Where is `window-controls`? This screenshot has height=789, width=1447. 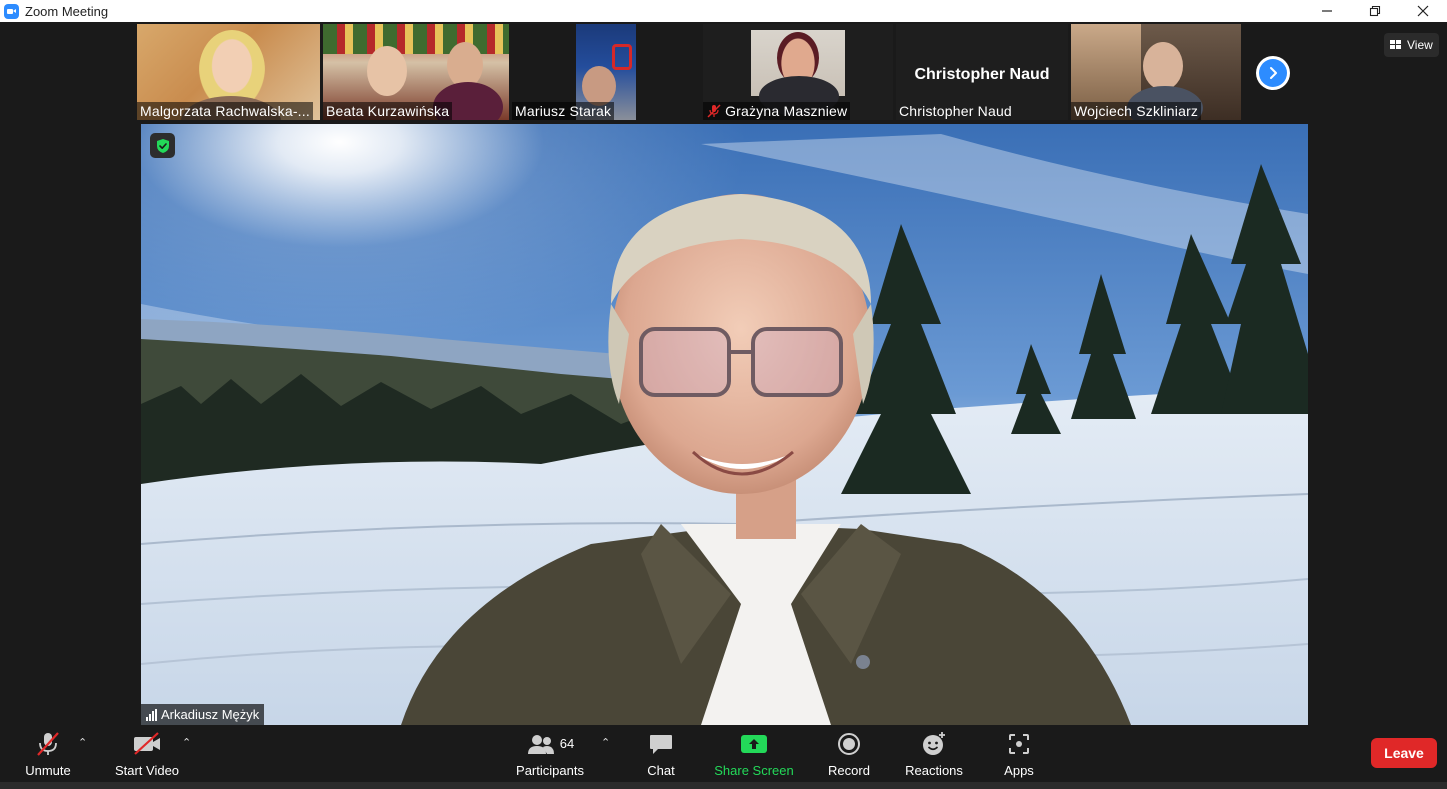 window-controls is located at coordinates (1375, 11).